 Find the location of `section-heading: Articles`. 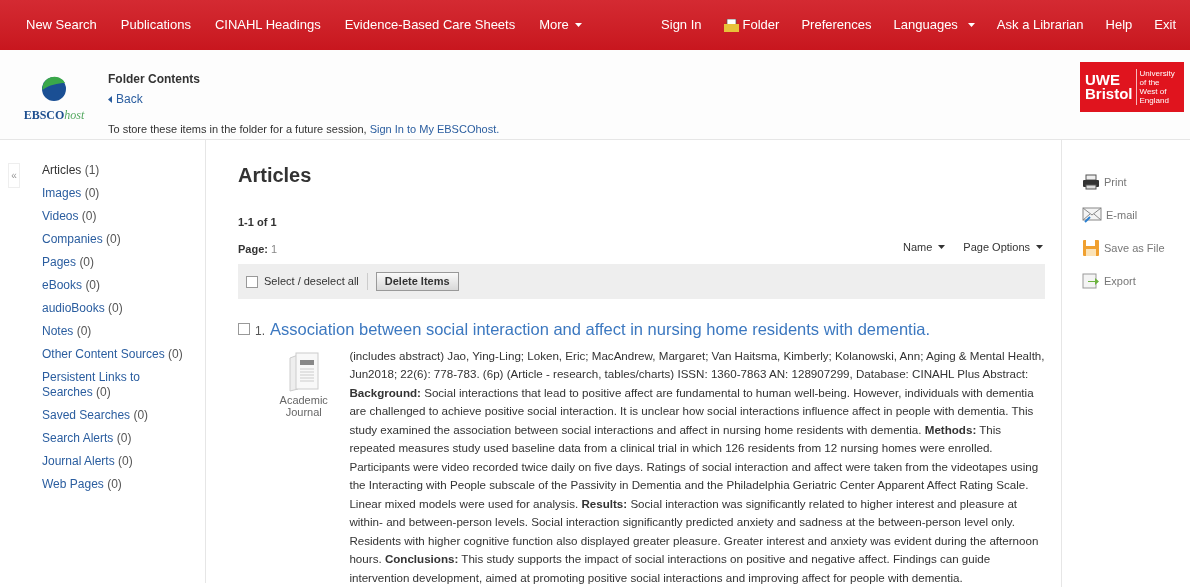

section-heading: Articles is located at coordinates (275, 175).